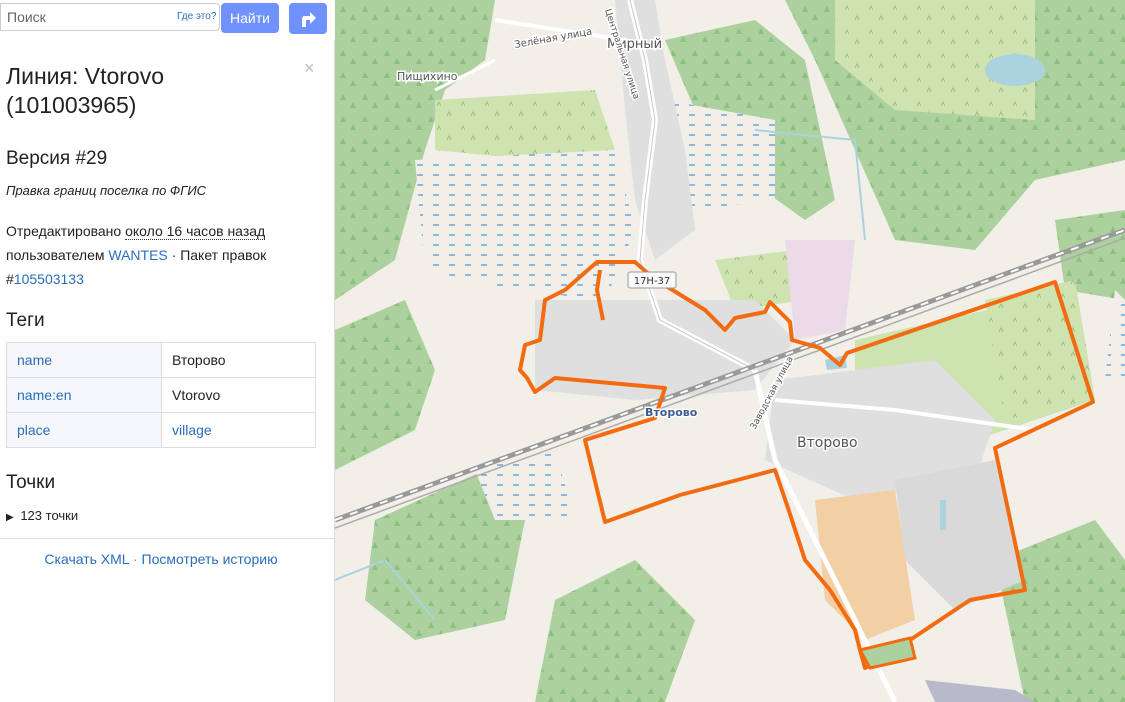 This screenshot has height=702, width=1125. What do you see at coordinates (86, 559) in the screenshot?
I see `download-xml-link: Скачать XML` at bounding box center [86, 559].